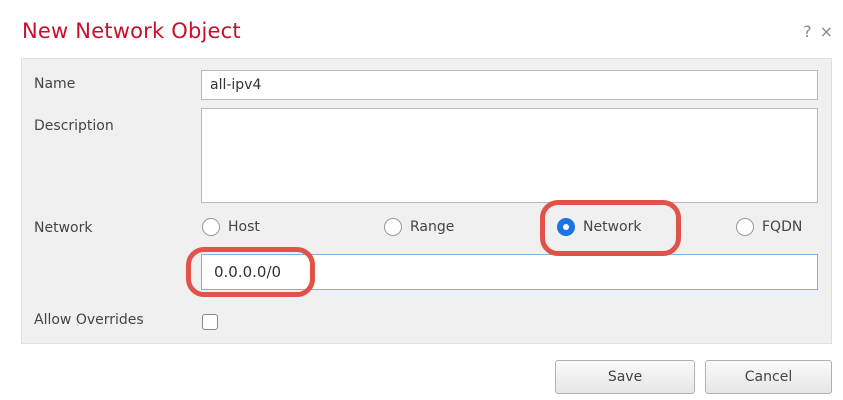 This screenshot has width=843, height=400. Describe the element at coordinates (89, 320) in the screenshot. I see `allow-overrides-label: Allow Overrides` at that location.